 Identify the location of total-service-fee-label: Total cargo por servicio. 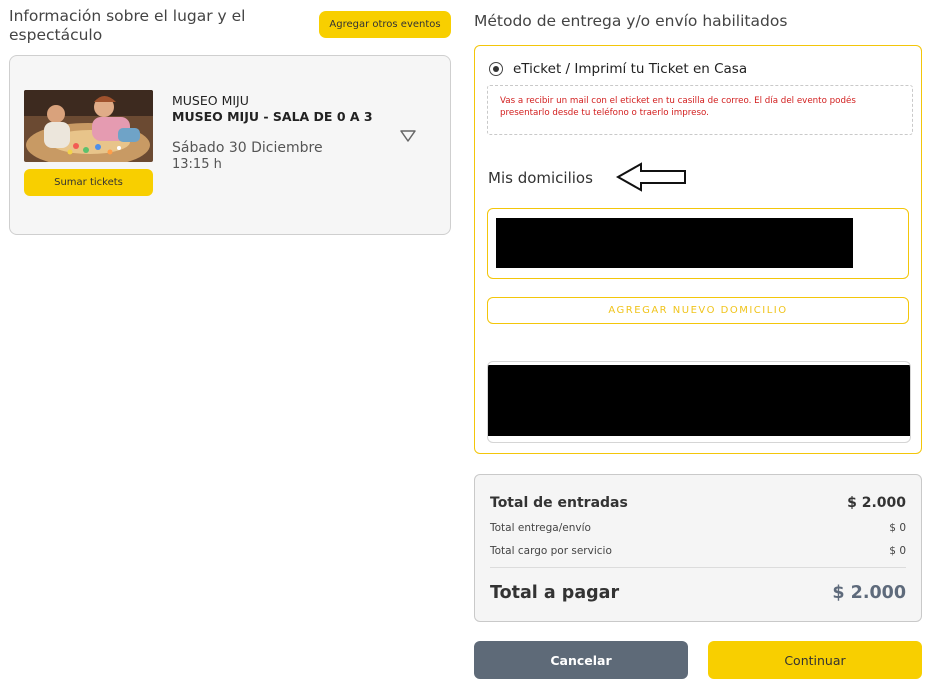
(551, 551).